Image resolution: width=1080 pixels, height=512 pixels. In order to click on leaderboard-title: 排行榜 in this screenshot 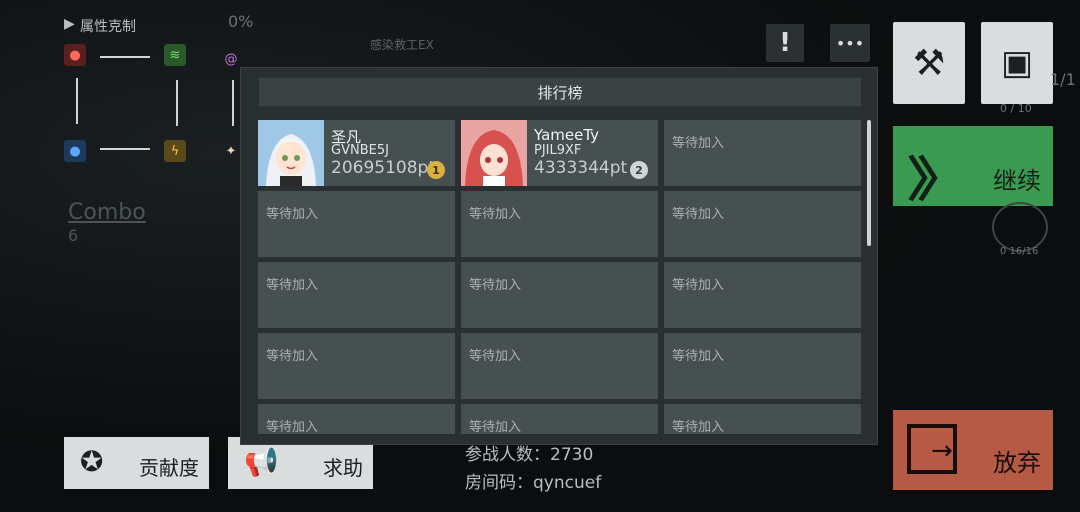, I will do `click(560, 92)`.